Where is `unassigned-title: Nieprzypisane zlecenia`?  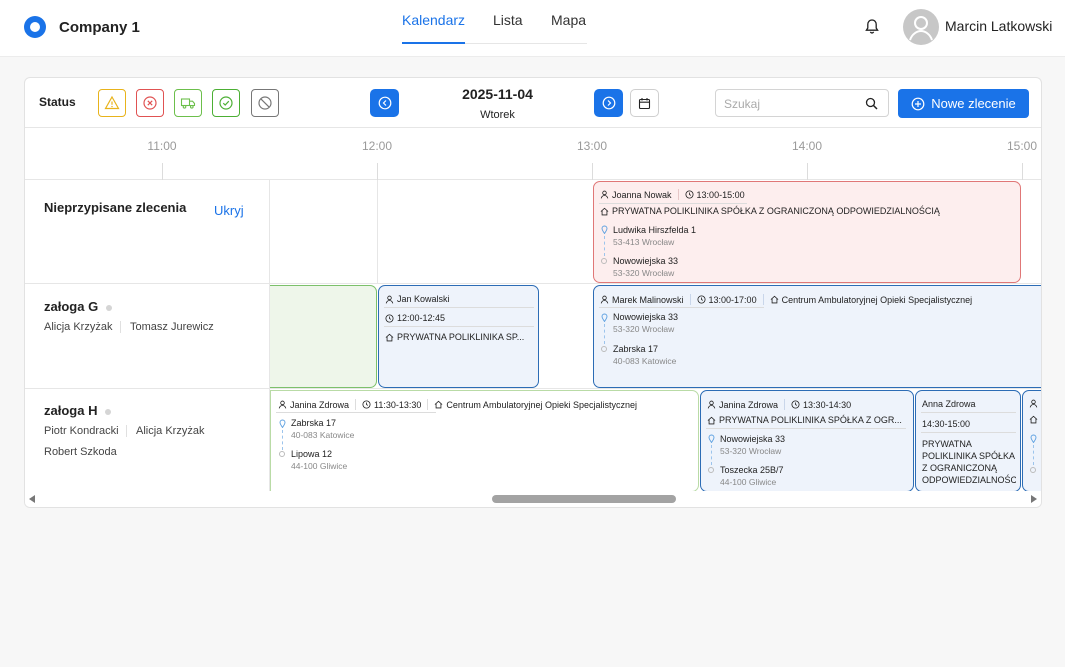
unassigned-title: Nieprzypisane zlecenia is located at coordinates (115, 207).